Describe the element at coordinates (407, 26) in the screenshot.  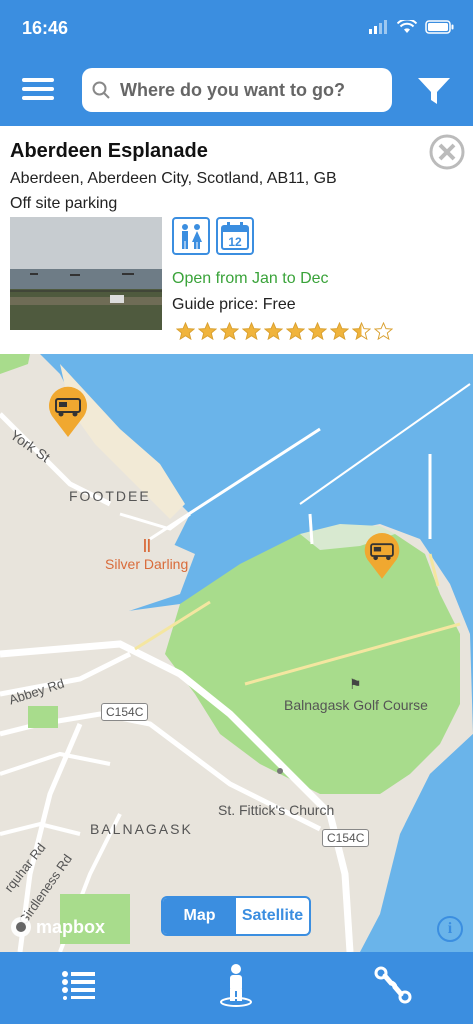
I see `wifi-icon` at that location.